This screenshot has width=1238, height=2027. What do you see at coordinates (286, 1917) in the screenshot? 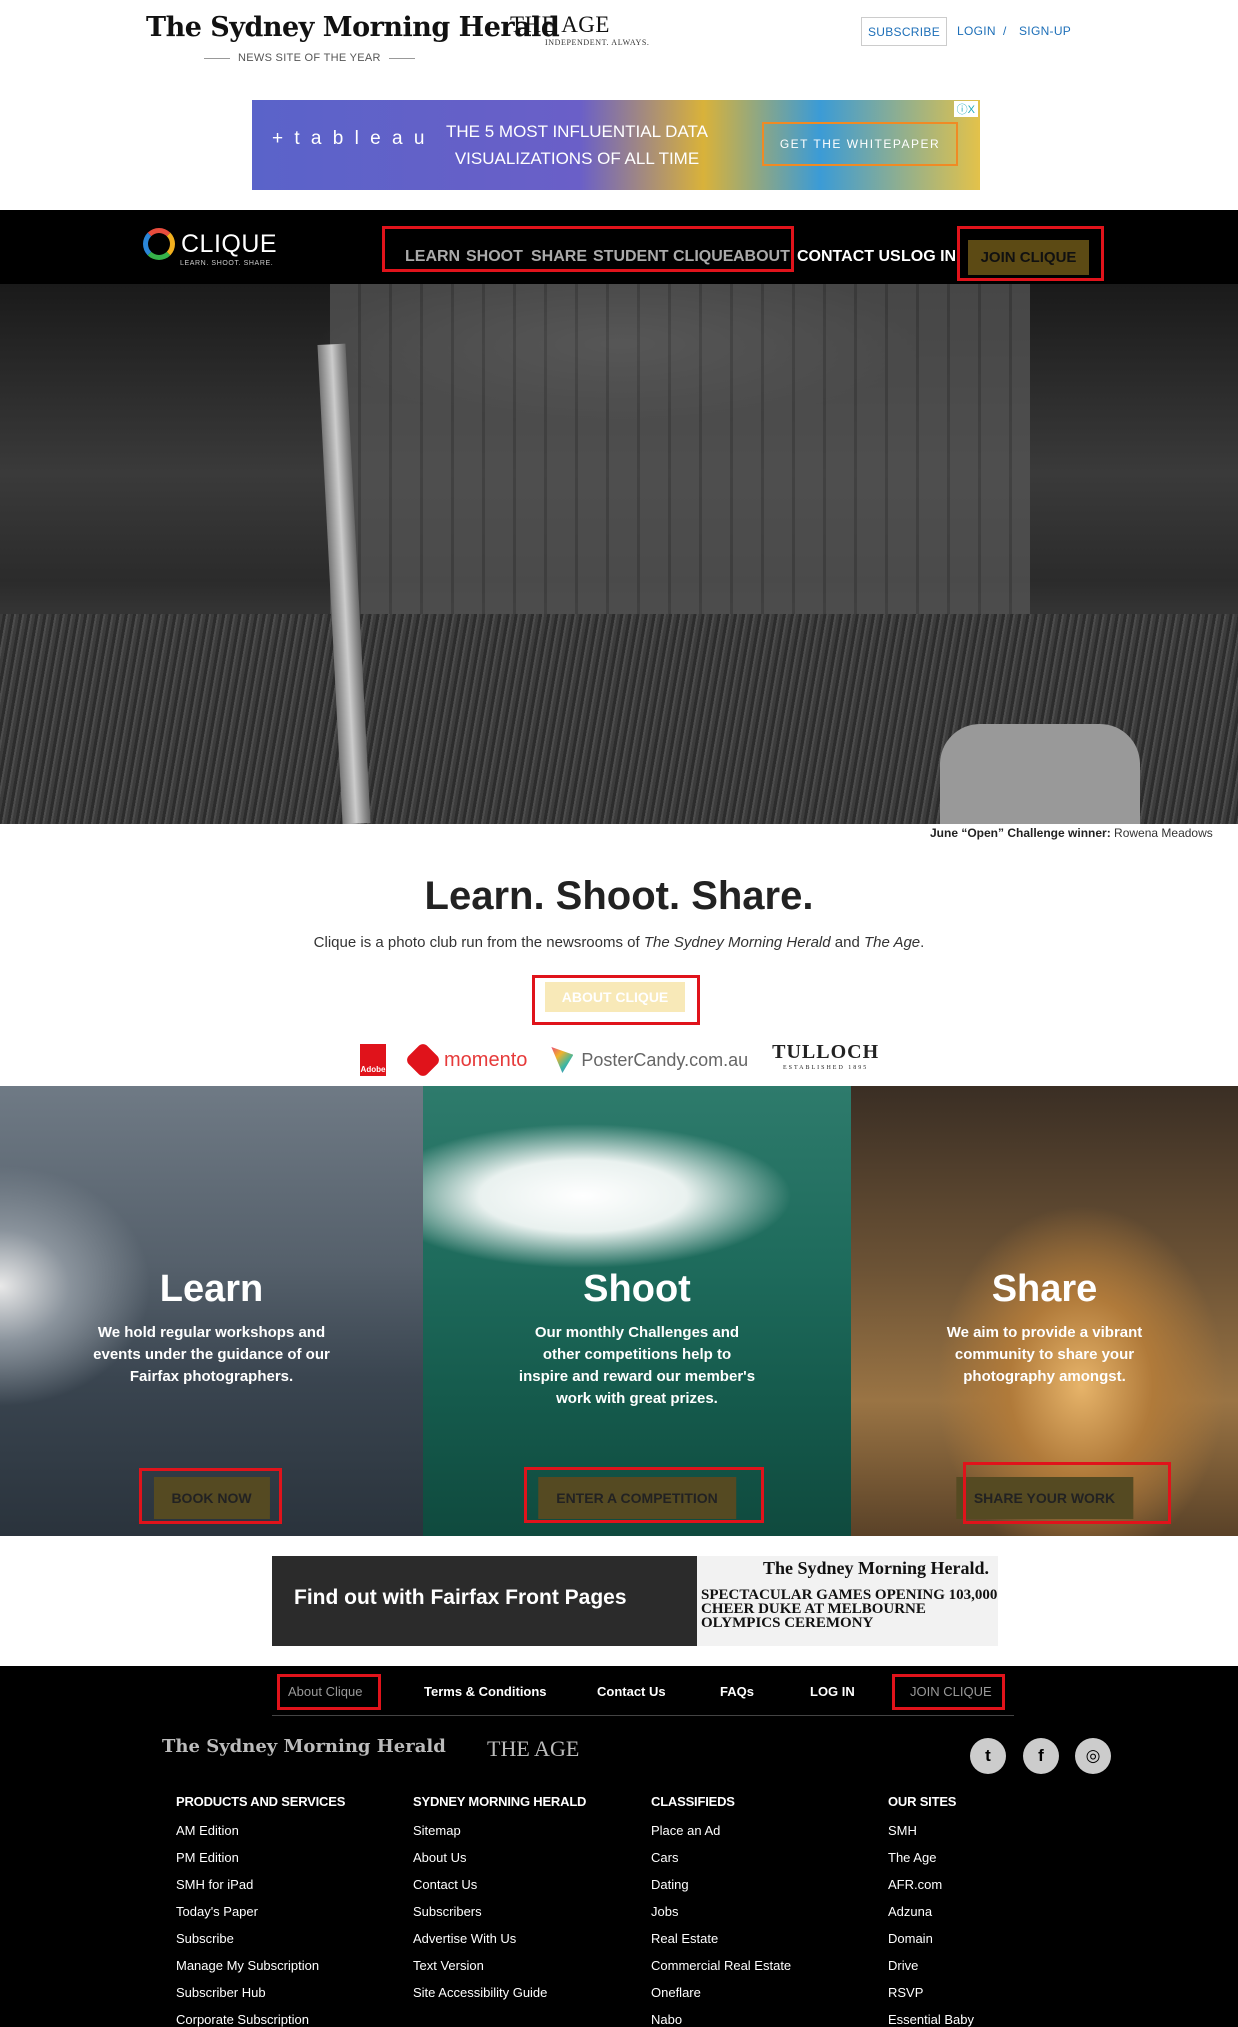
I see `footer-link: Today's Paper` at bounding box center [286, 1917].